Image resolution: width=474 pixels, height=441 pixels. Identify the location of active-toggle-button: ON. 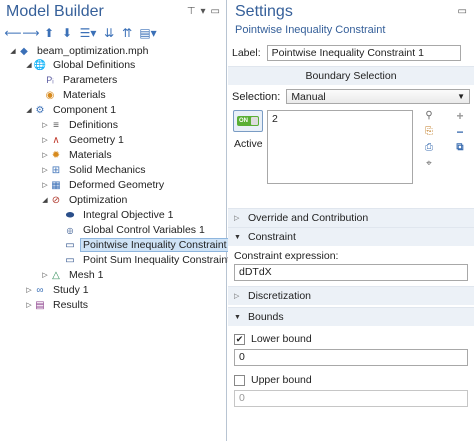
(248, 121).